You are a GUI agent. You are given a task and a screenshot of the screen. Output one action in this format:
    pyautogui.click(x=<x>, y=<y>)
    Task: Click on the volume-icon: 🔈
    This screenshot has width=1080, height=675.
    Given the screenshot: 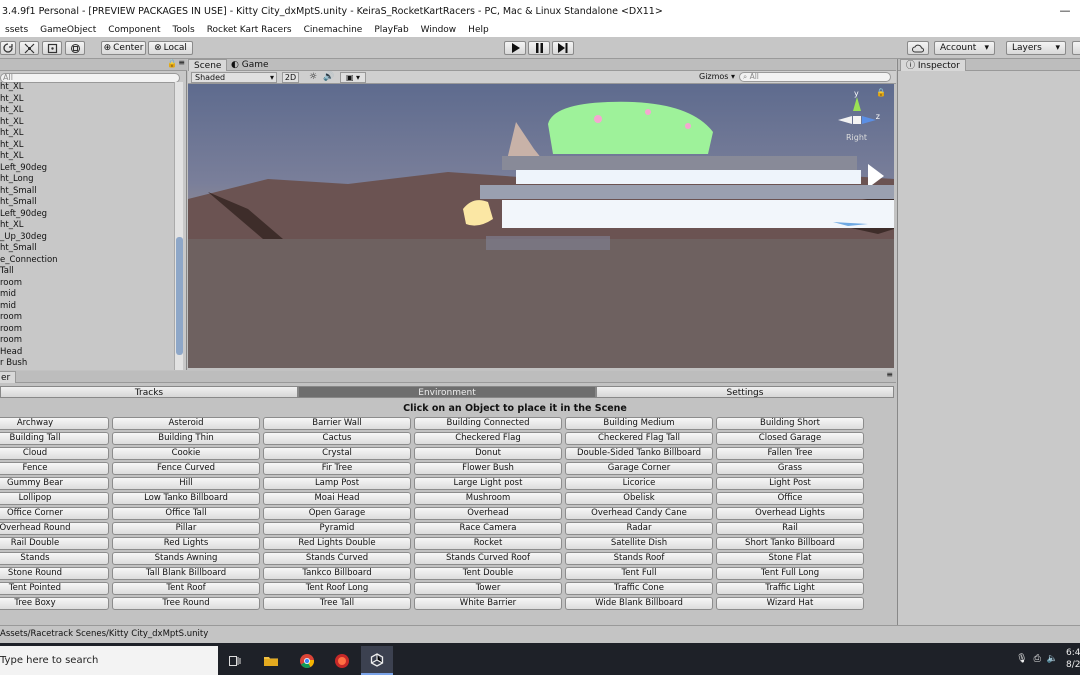 What is the action you would take?
    pyautogui.click(x=1052, y=659)
    